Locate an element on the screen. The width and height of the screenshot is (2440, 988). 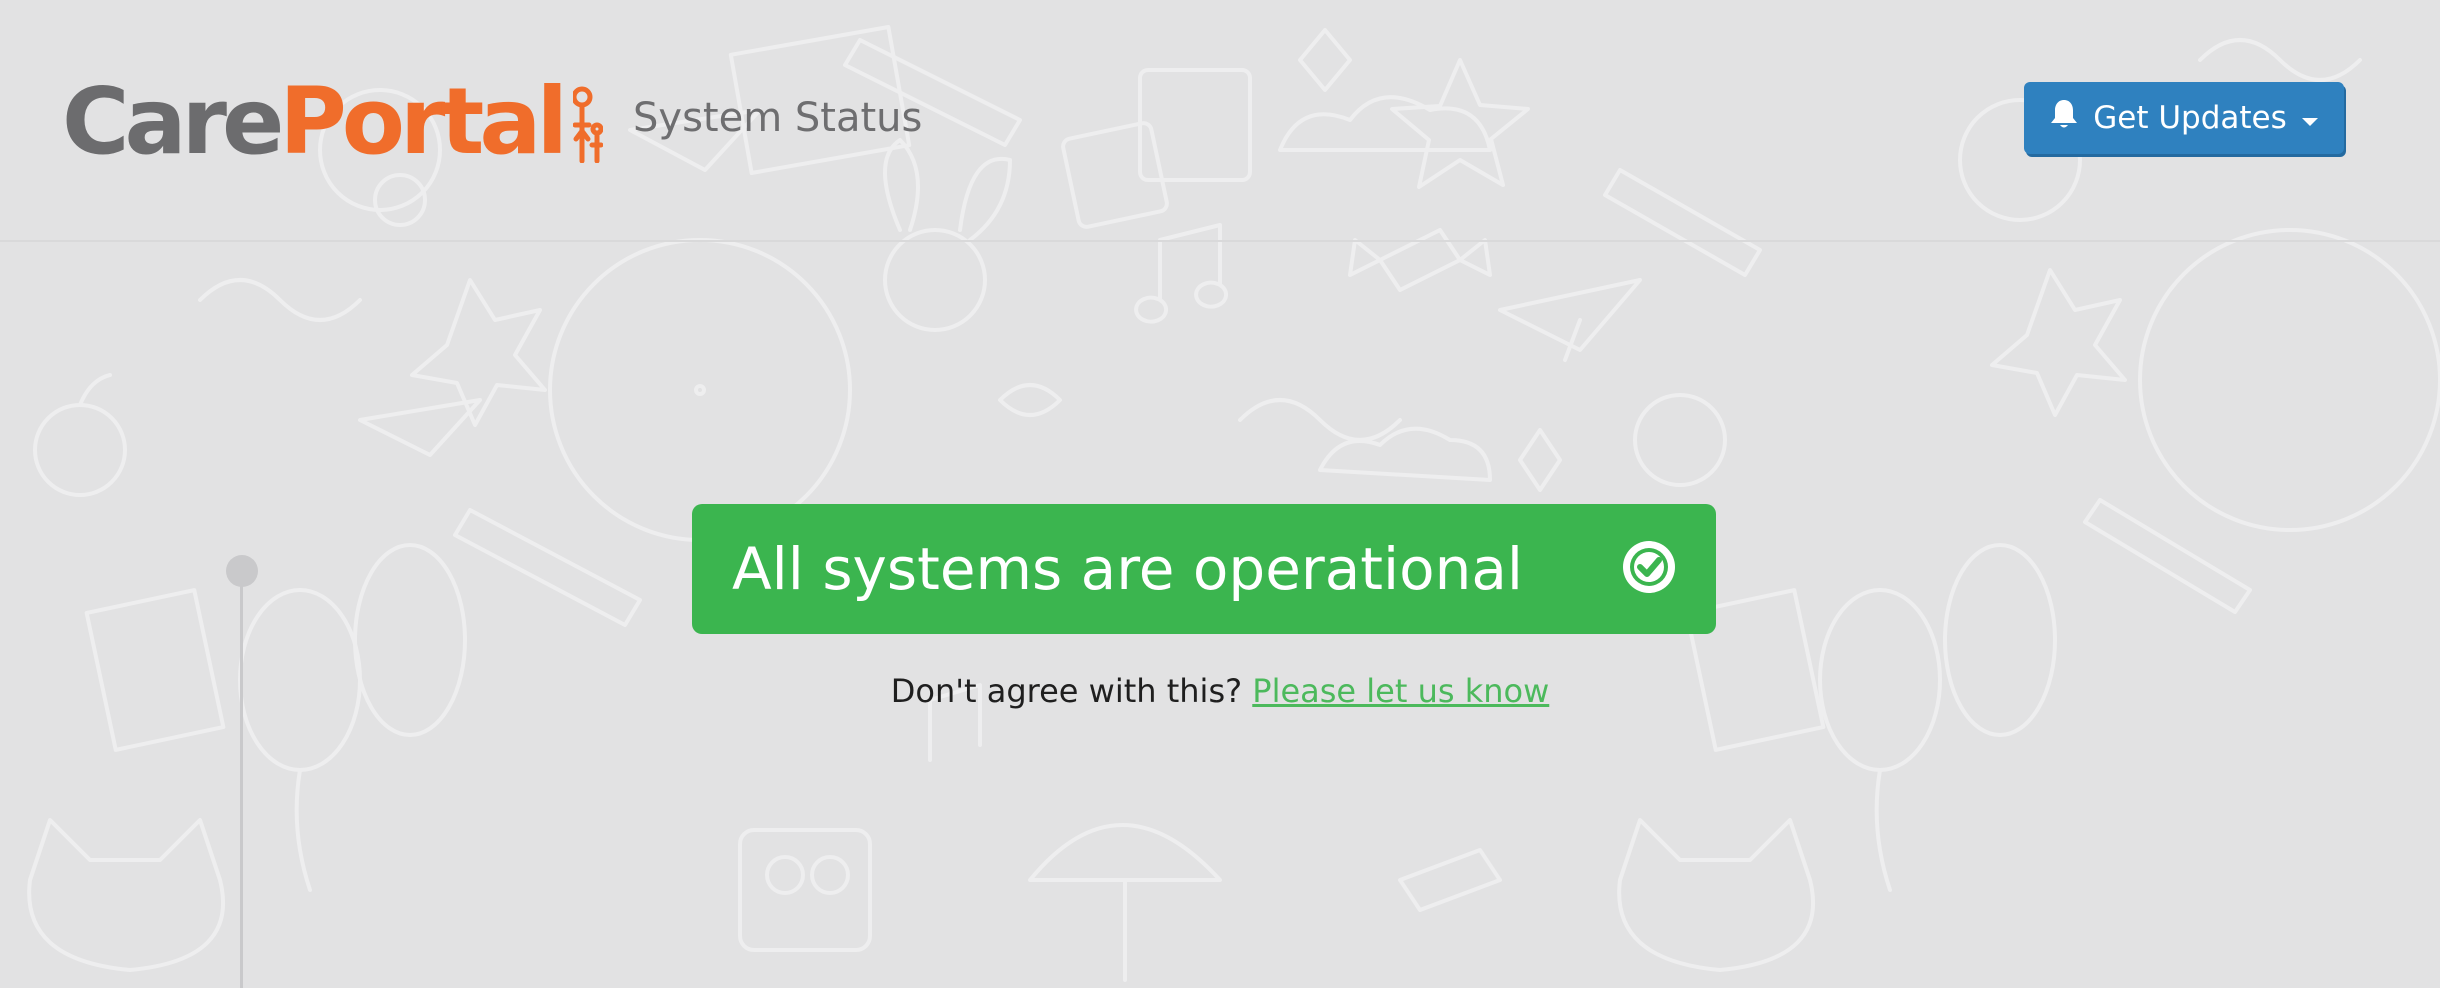
bell-icon is located at coordinates (2064, 118).